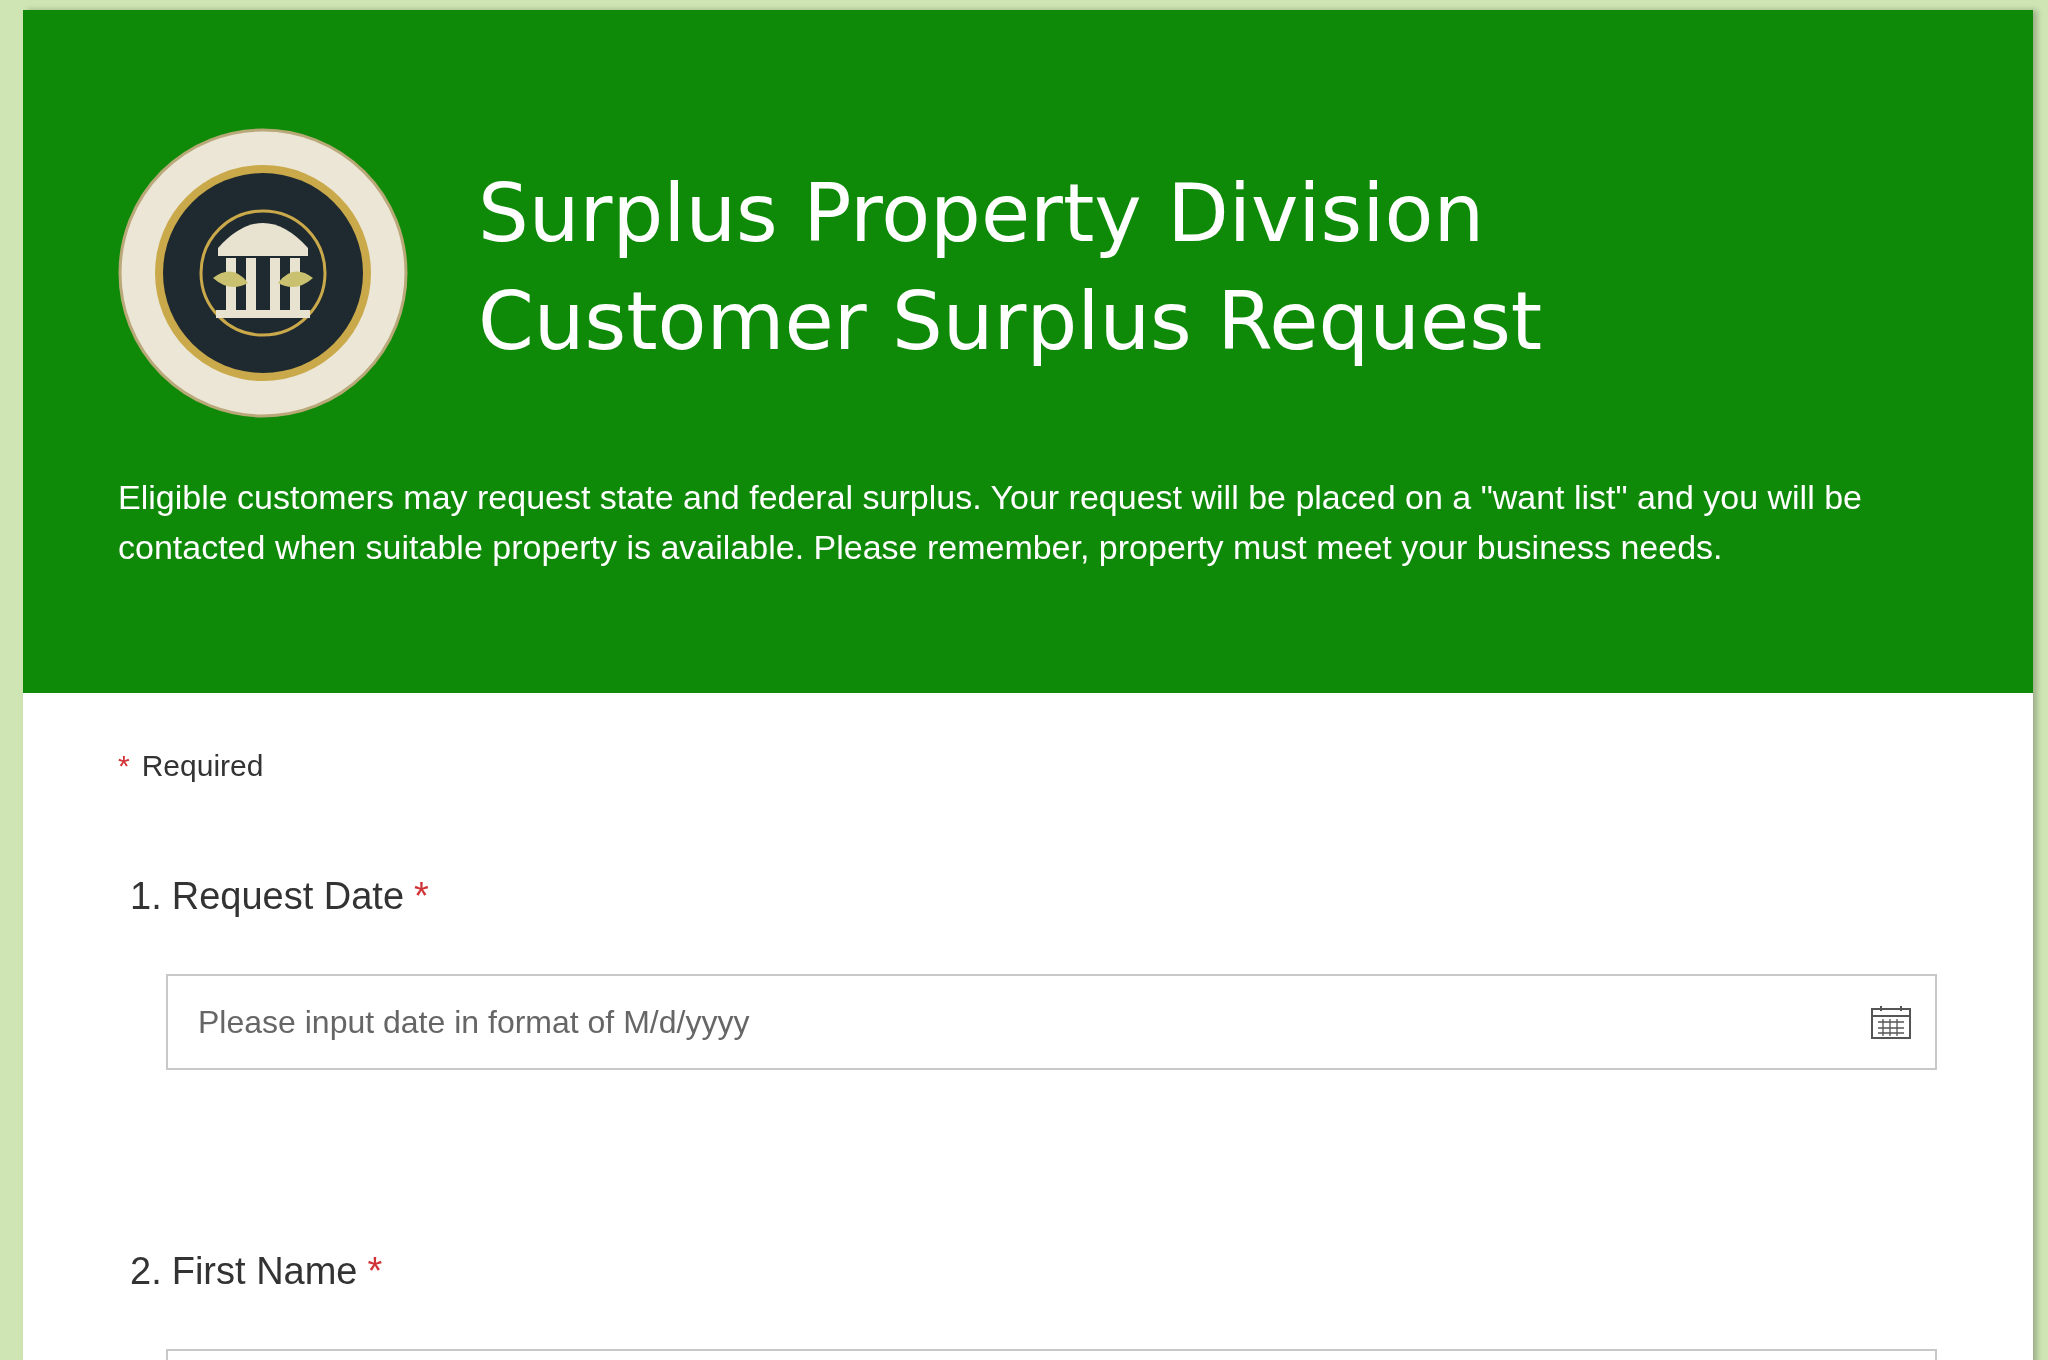 Image resolution: width=2048 pixels, height=1360 pixels. Describe the element at coordinates (1891, 1022) in the screenshot. I see `calendar-icon` at that location.